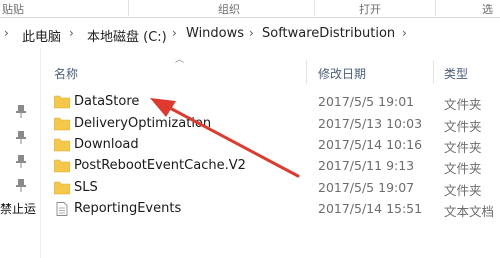 This screenshot has height=258, width=500. Describe the element at coordinates (366, 101) in the screenshot. I see `file-date: 2017/5/5 19:01` at that location.